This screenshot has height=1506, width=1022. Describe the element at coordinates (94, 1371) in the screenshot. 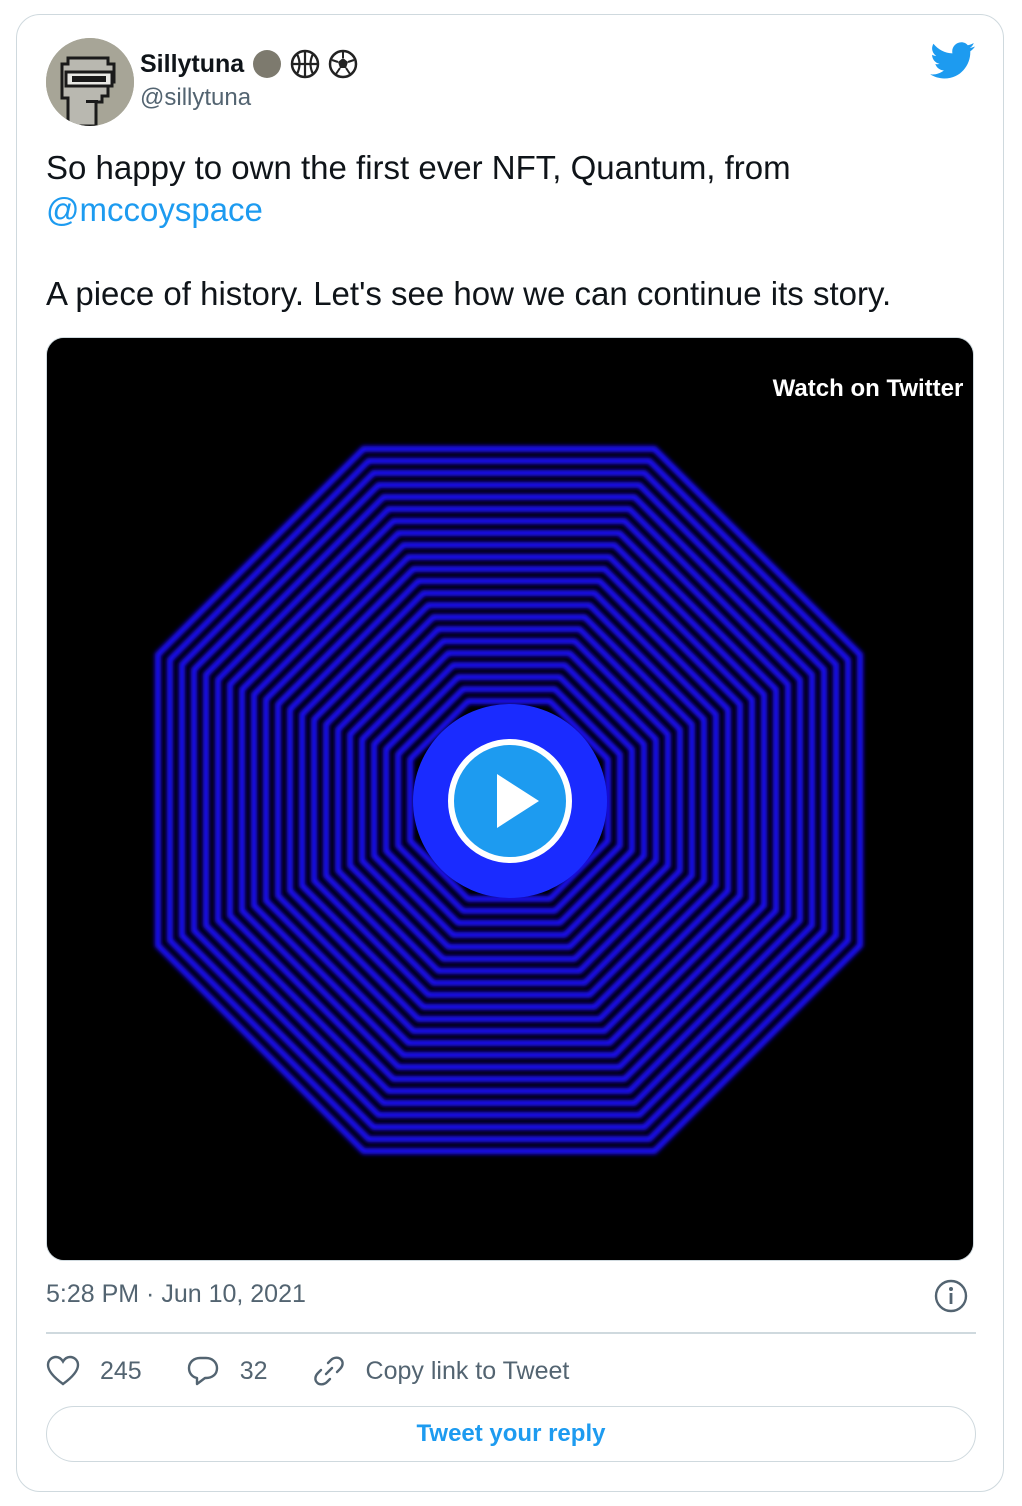

I see `like-action: 245` at that location.